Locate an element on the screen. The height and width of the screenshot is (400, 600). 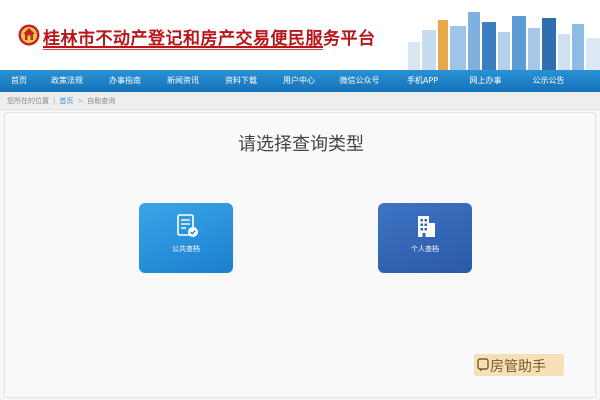
watermark-text: 房管助手 is located at coordinates (518, 367).